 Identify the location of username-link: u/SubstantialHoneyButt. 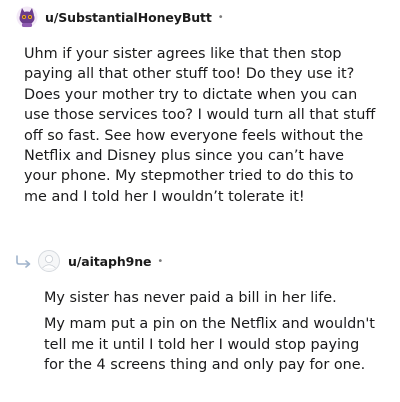
(128, 17).